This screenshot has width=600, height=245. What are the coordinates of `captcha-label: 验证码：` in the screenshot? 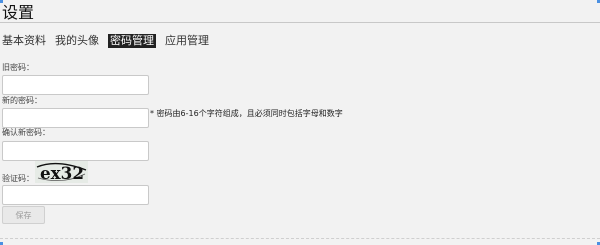 It's located at (18, 178).